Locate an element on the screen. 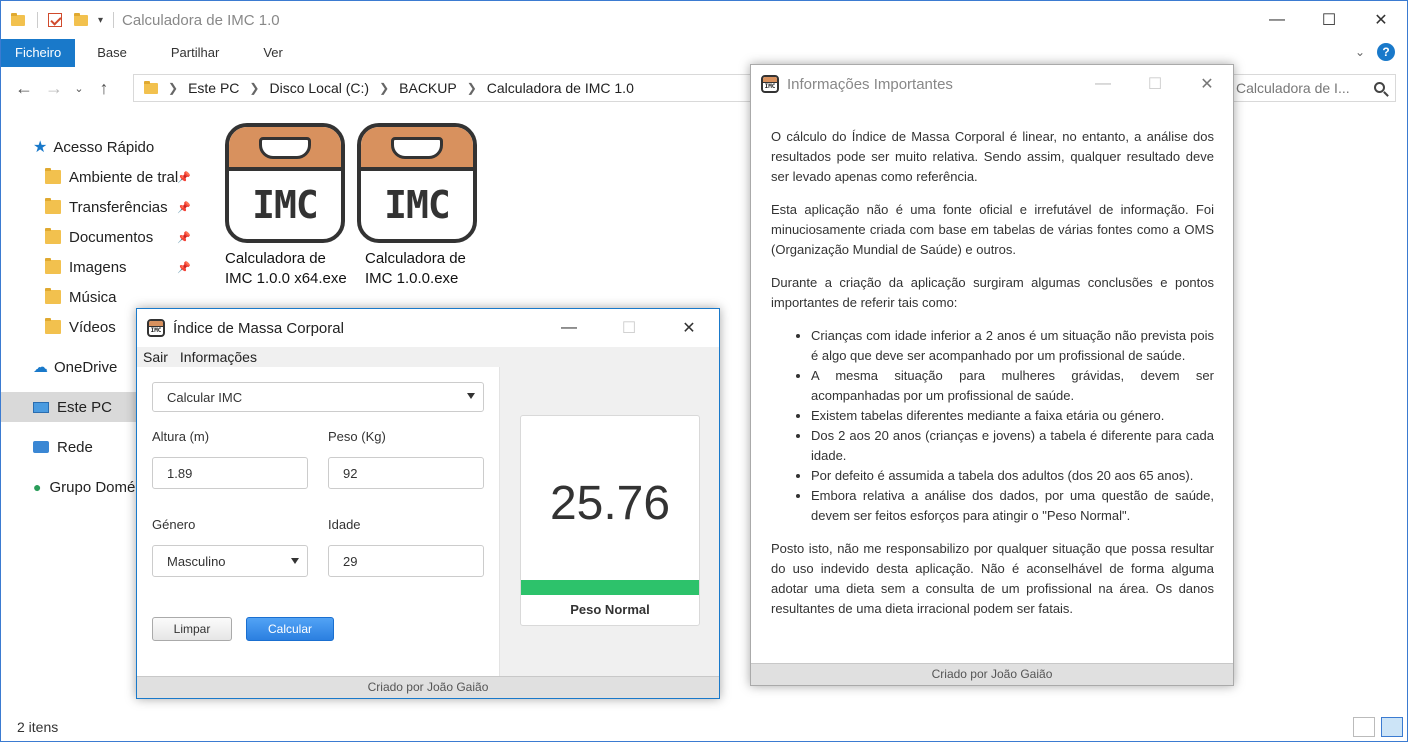 The image size is (1408, 742). quick-access-dropdown-icon: ▾ is located at coordinates (100, 20).